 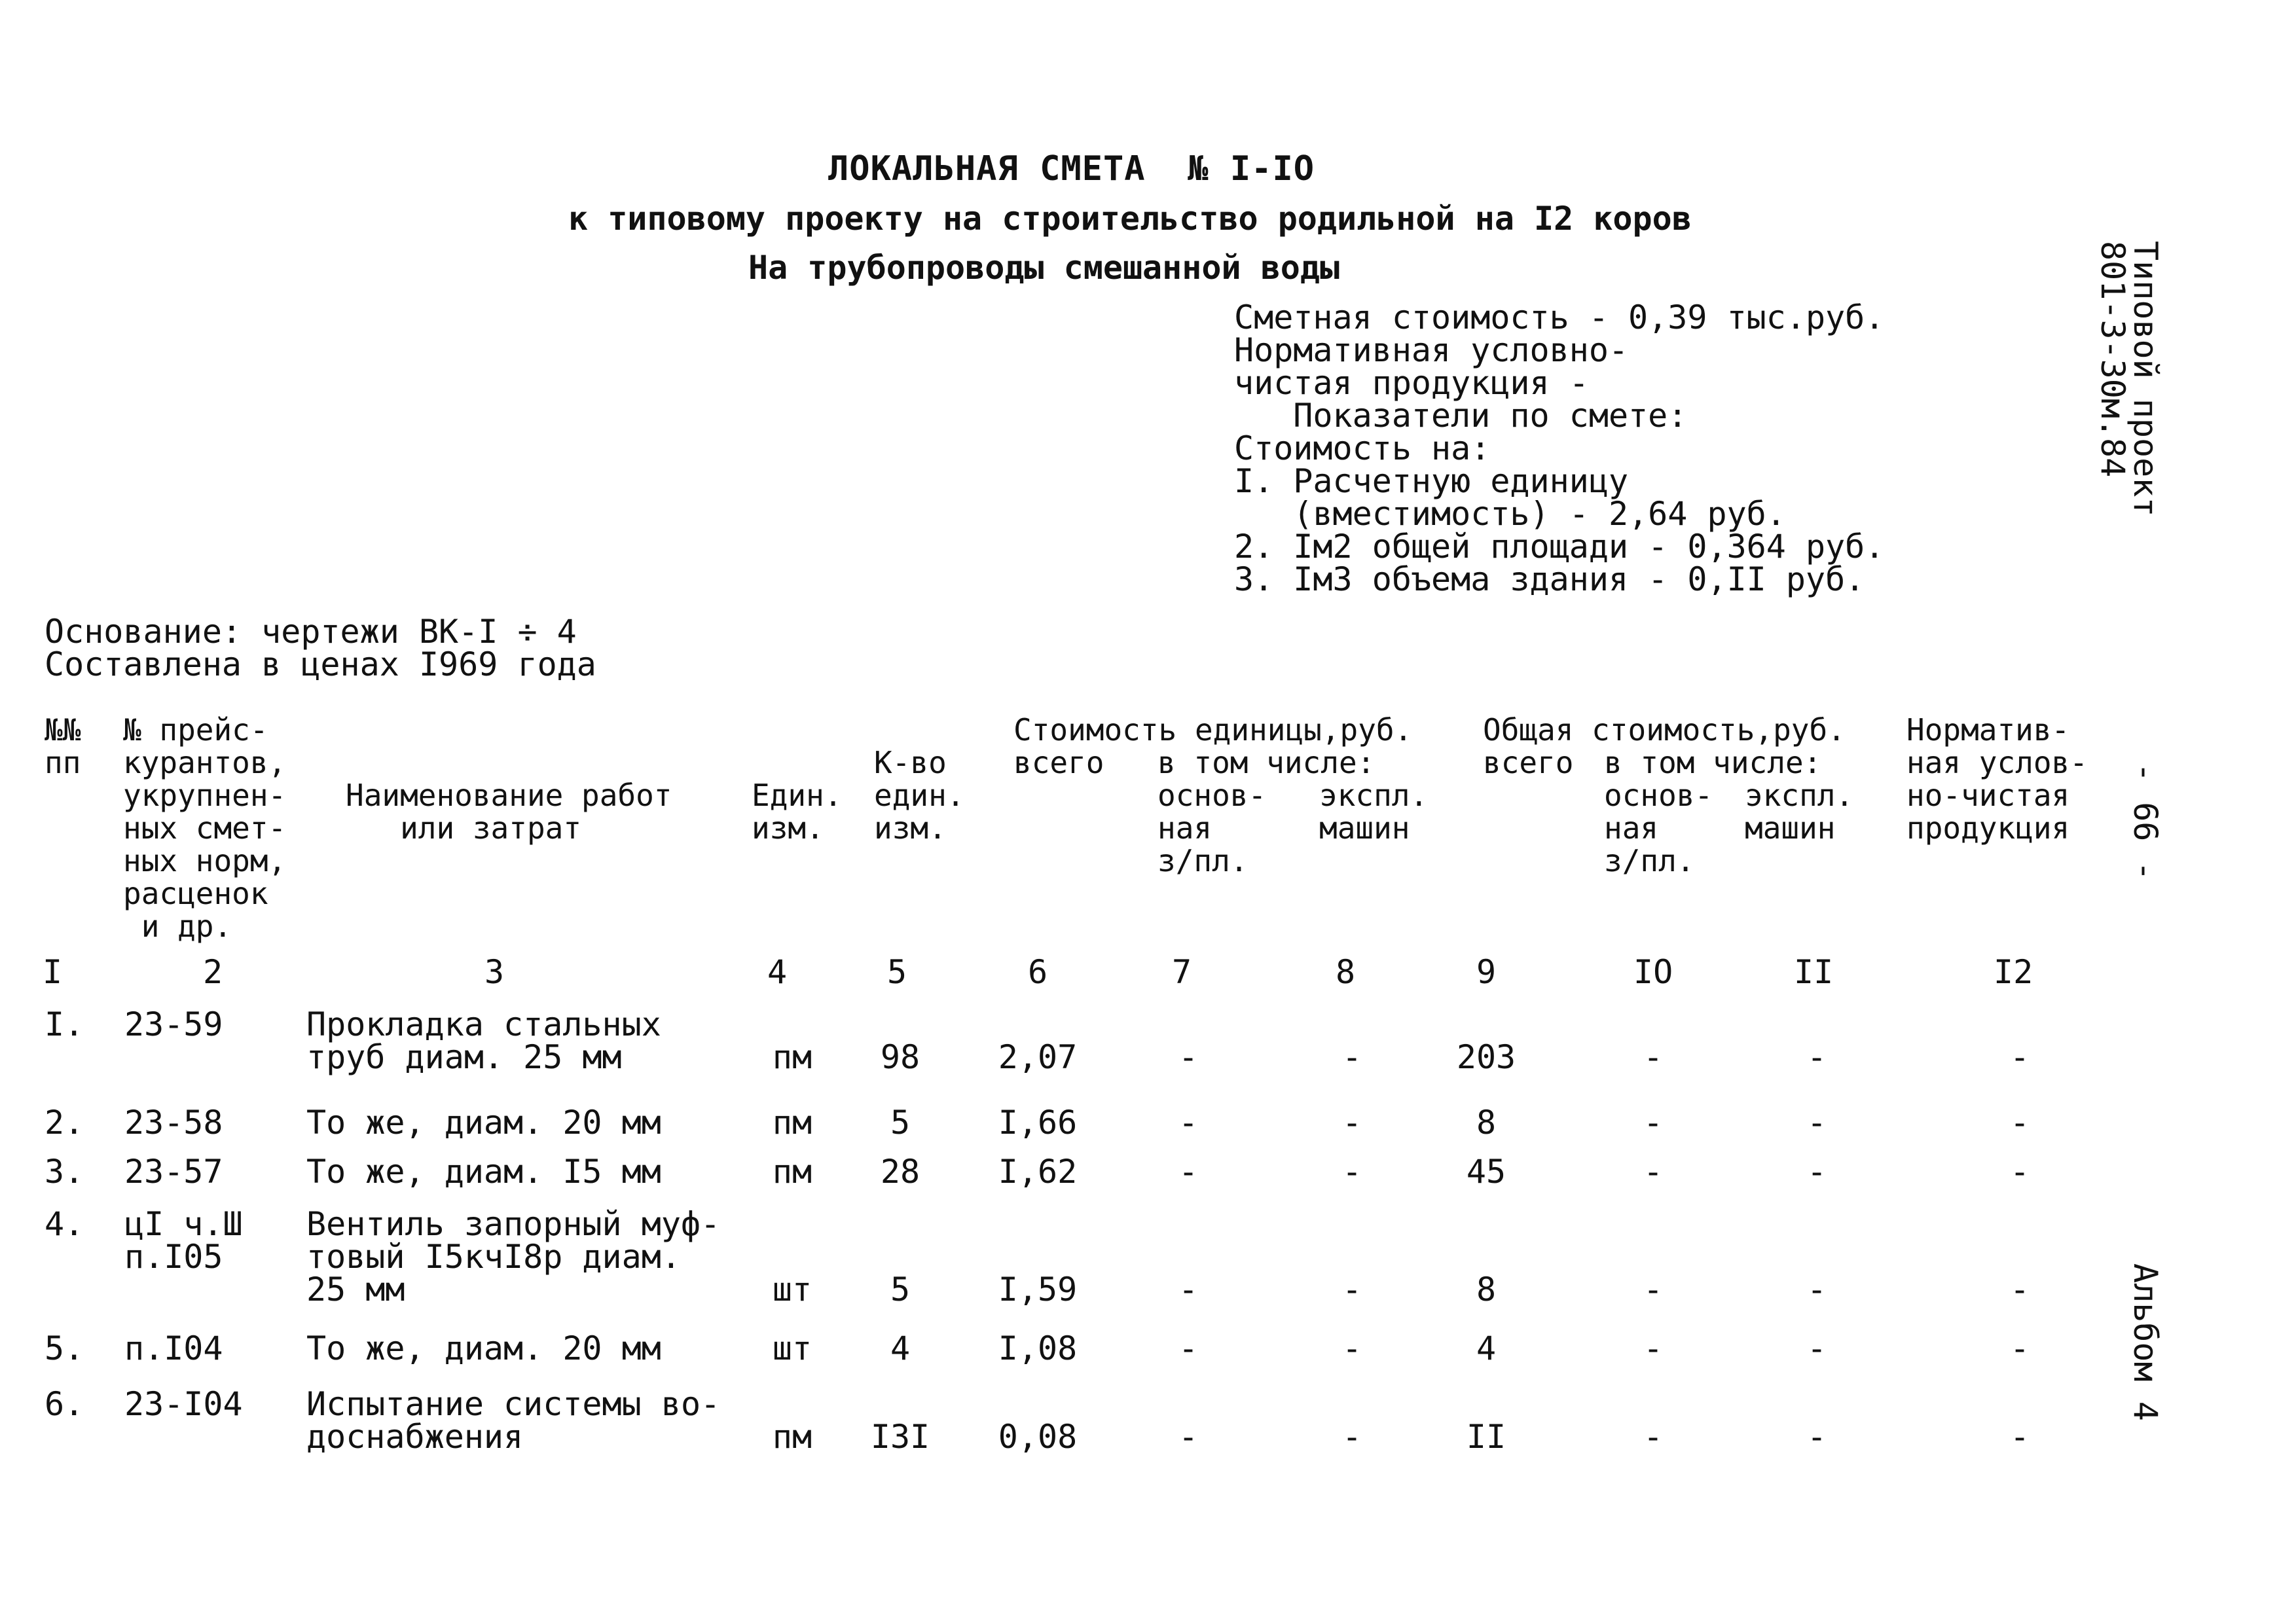 I want to click on summary-line: I. Расчетную единицу, so click(x=1431, y=481).